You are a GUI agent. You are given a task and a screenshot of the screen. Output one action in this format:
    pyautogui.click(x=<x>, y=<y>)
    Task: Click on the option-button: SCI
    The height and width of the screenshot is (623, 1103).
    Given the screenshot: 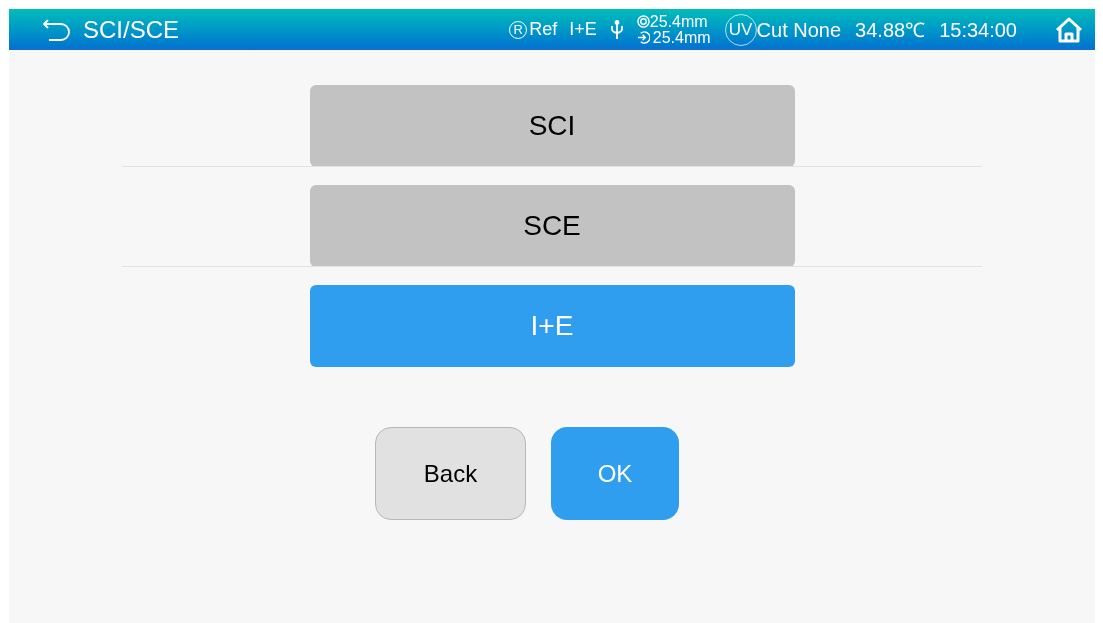 What is the action you would take?
    pyautogui.click(x=552, y=126)
    